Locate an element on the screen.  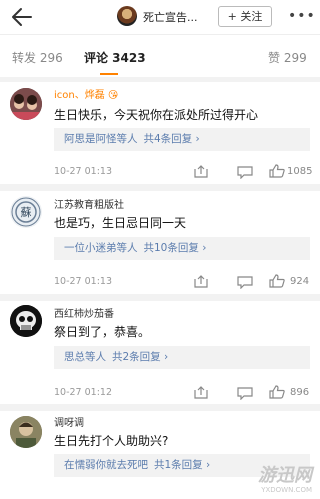
more-options-icon: ••• is located at coordinates (302, 16).